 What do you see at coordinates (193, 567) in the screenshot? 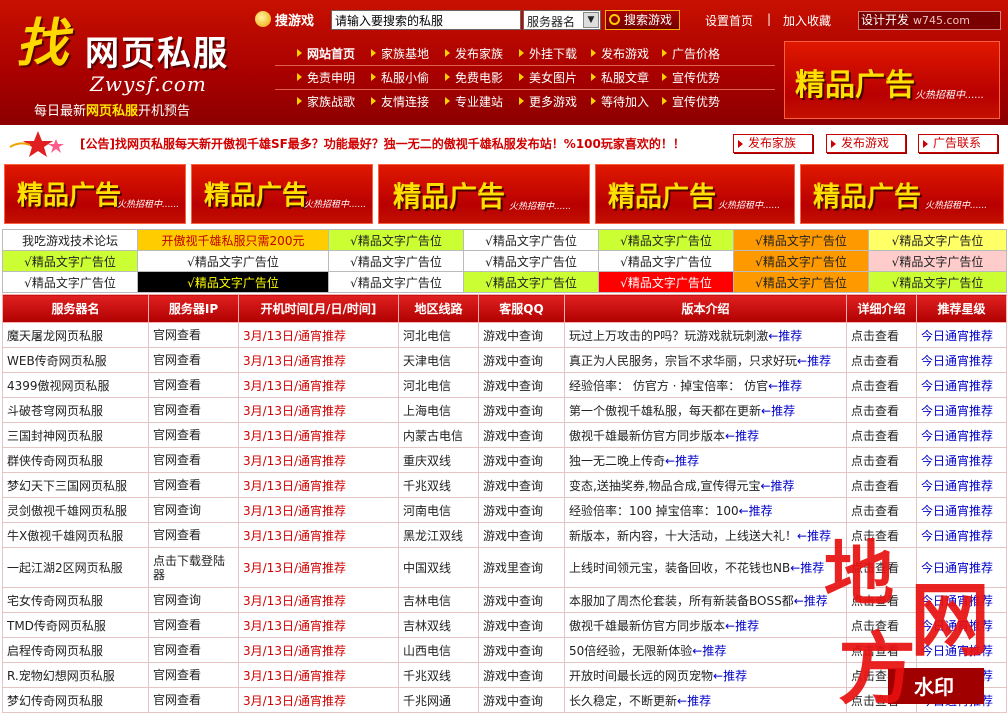
I see `server-ip: 点击下载登陆器` at bounding box center [193, 567].